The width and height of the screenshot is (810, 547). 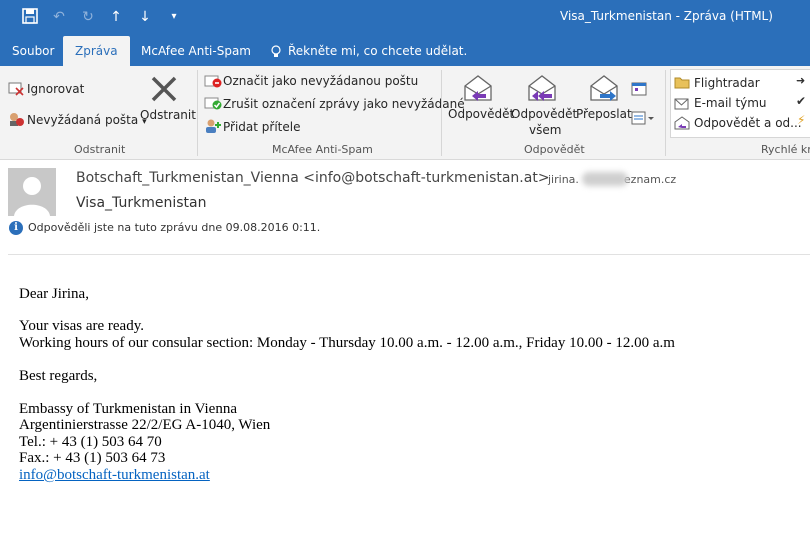 I want to click on delete-icon, so click(x=164, y=91).